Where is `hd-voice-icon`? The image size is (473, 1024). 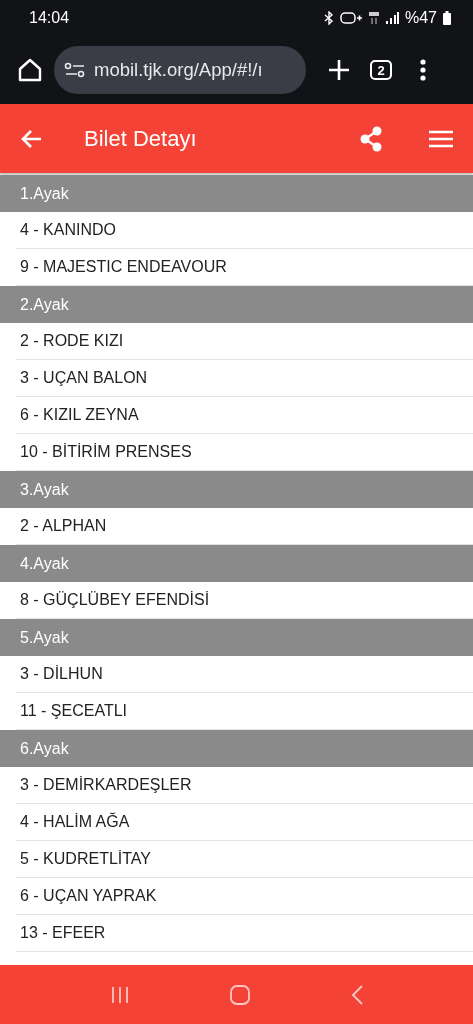 hd-voice-icon is located at coordinates (350, 18).